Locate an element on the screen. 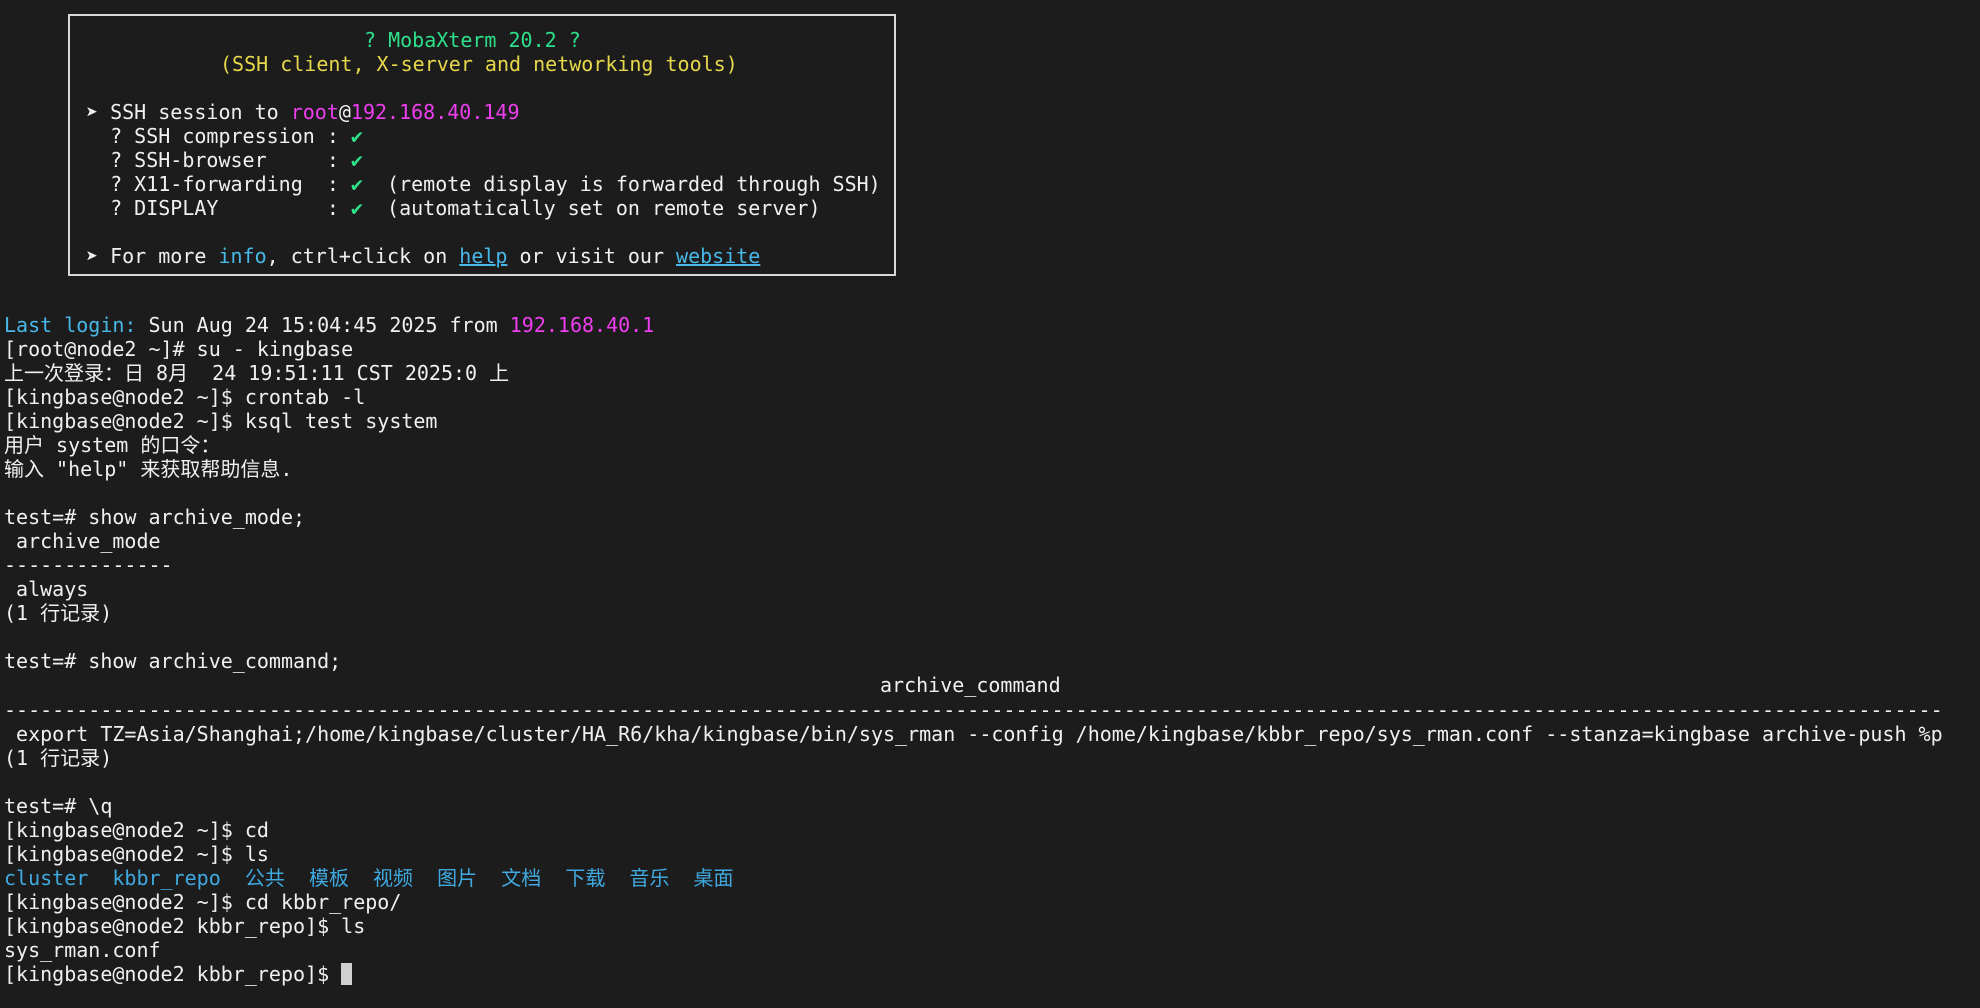 The image size is (1980, 1008). terminal-line: [kingbase@node2 ~]$ cd kbbr_repo/ is located at coordinates (203, 902).